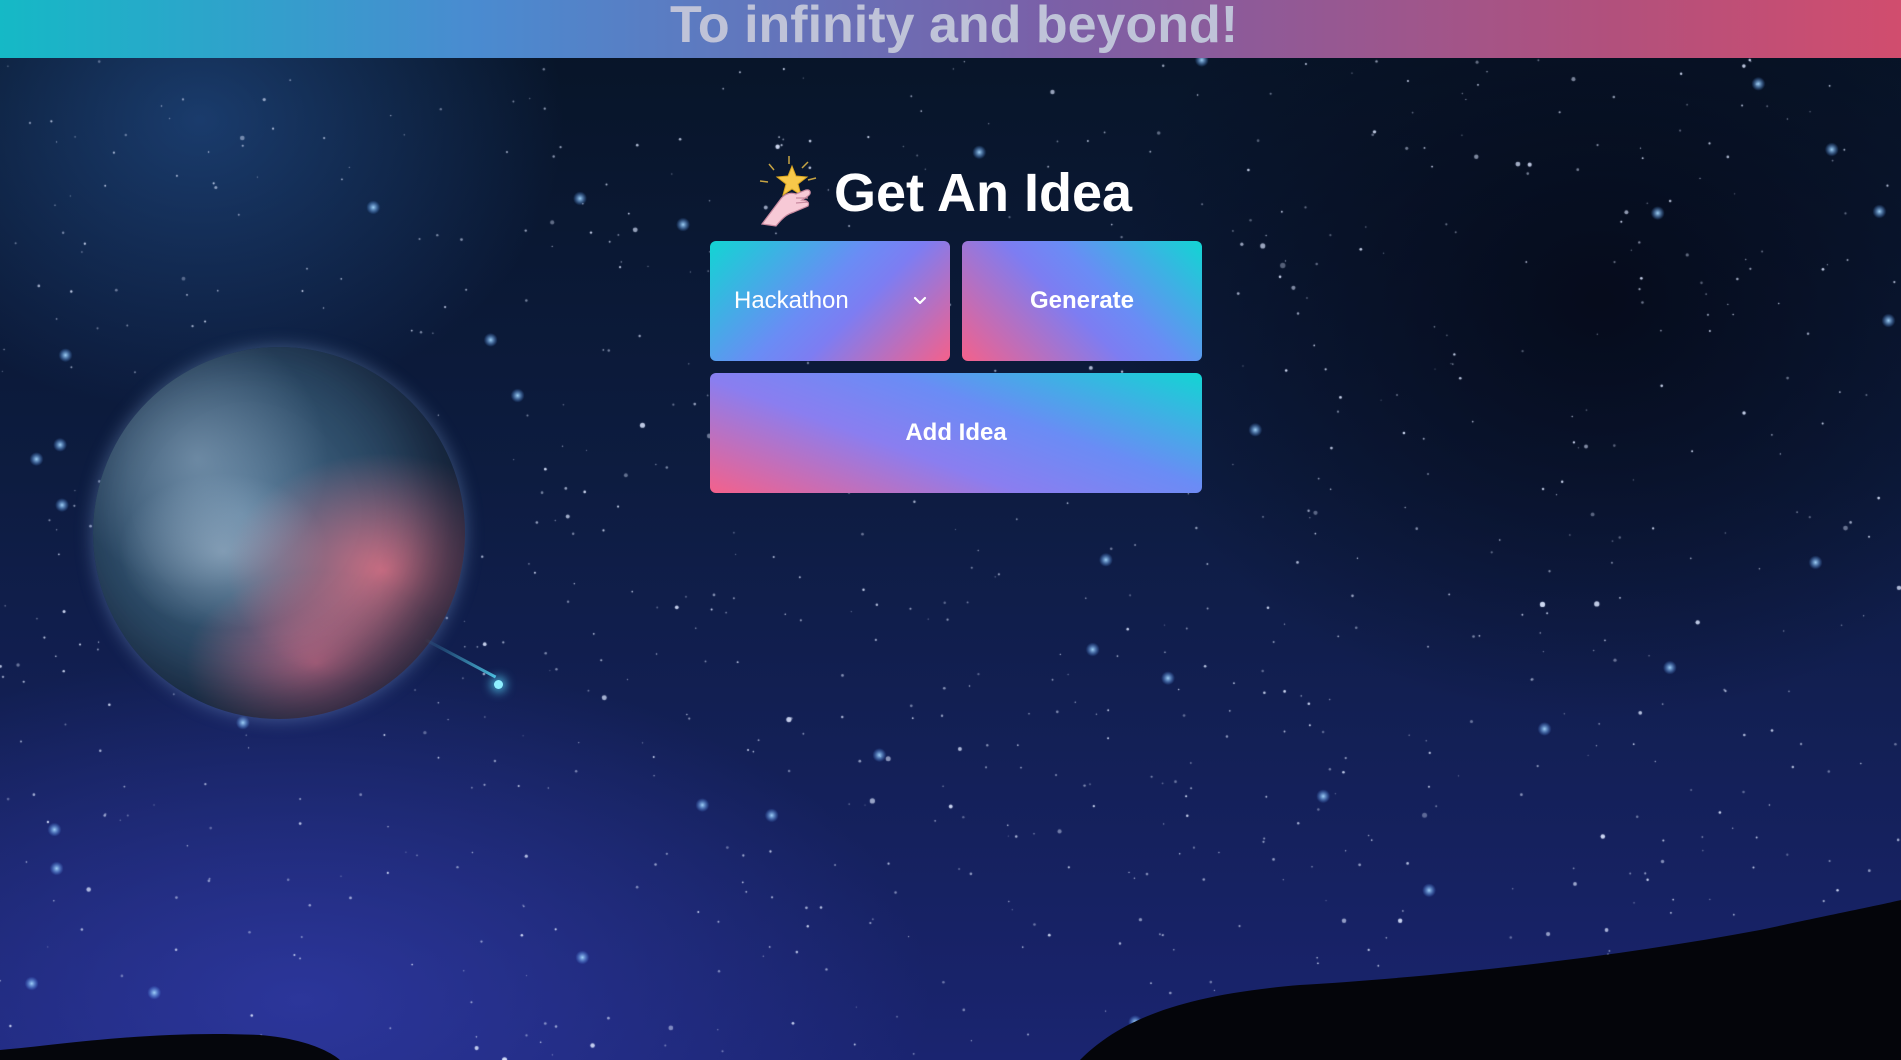 The width and height of the screenshot is (1901, 1060). What do you see at coordinates (983, 193) in the screenshot?
I see `page-title: Get An Idea` at bounding box center [983, 193].